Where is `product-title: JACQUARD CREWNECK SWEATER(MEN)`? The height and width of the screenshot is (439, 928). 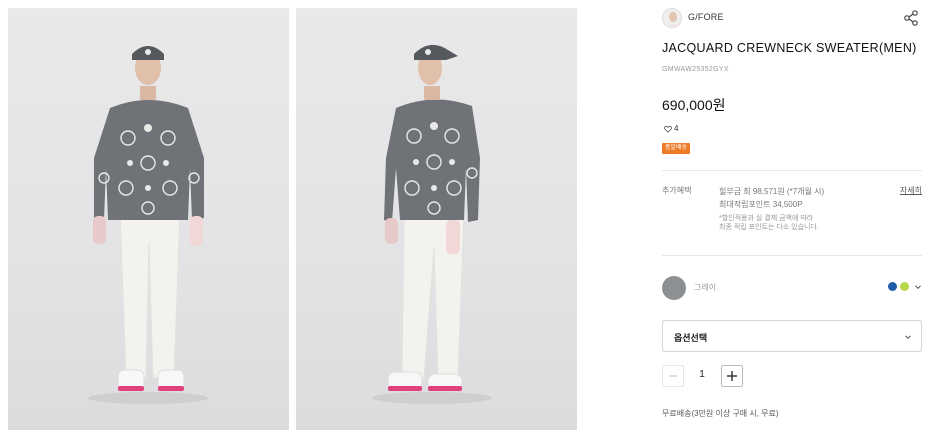
product-title: JACQUARD CREWNECK SWEATER(MEN) is located at coordinates (789, 48).